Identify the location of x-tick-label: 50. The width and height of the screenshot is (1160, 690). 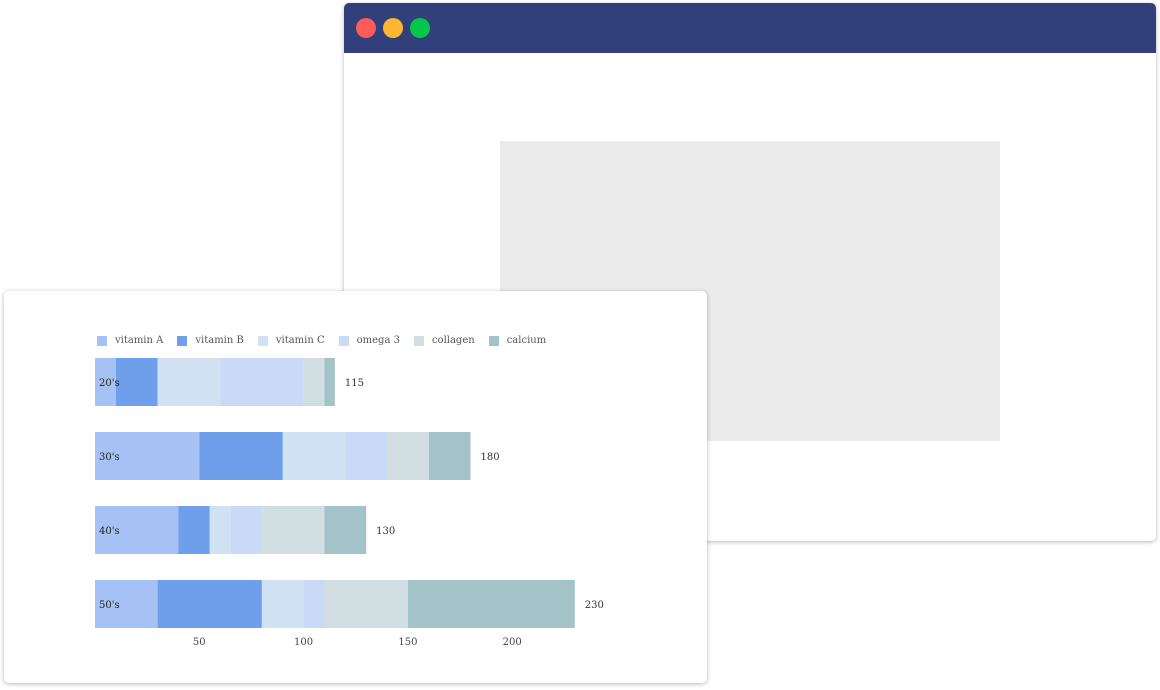
(199, 642).